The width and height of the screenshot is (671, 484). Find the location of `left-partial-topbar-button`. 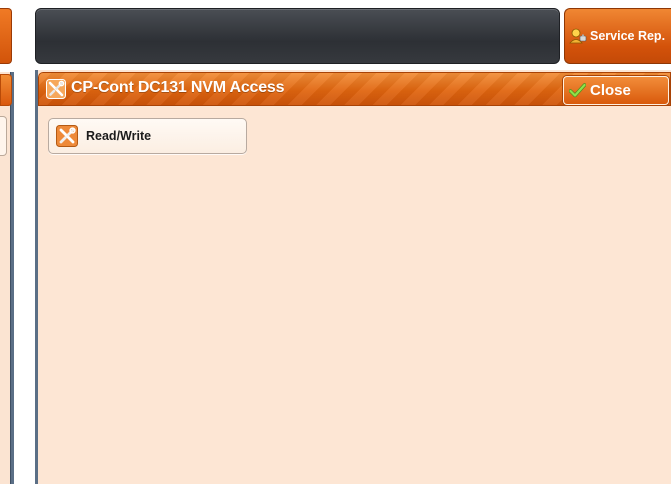

left-partial-topbar-button is located at coordinates (6, 36).